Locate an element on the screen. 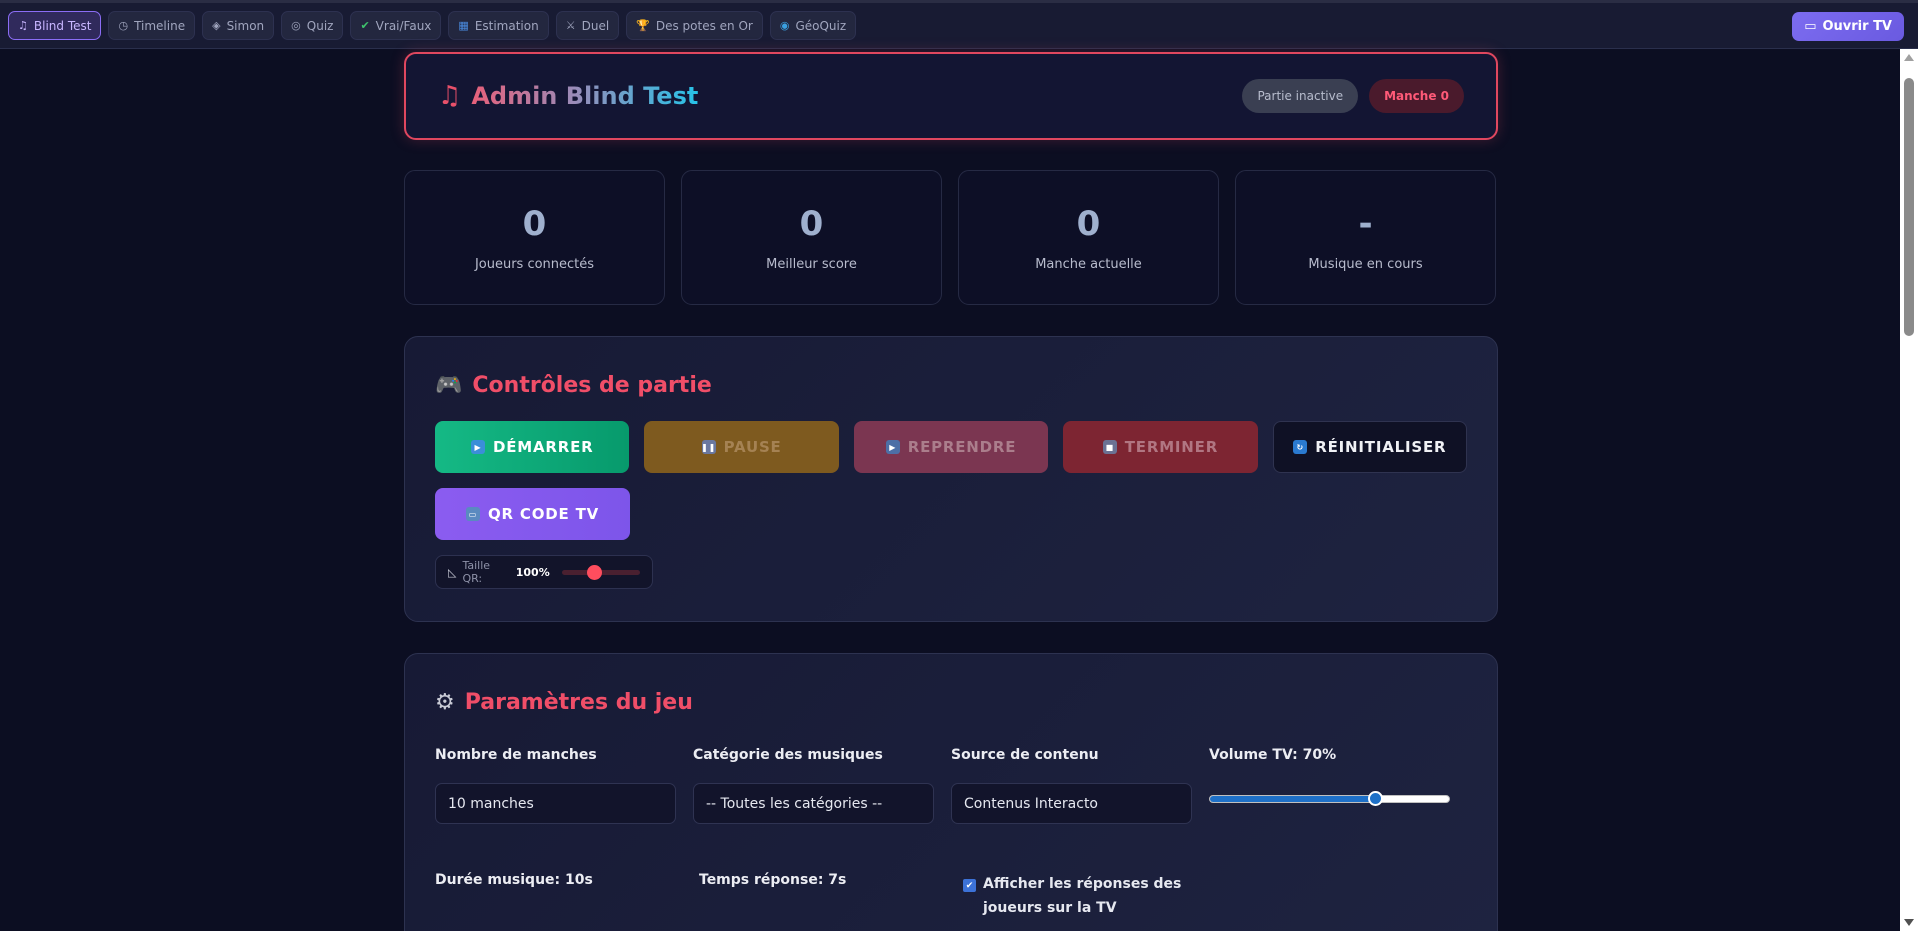 The image size is (1918, 931). rounds-setting: Nombre de manches 10 manches is located at coordinates (564, 785).